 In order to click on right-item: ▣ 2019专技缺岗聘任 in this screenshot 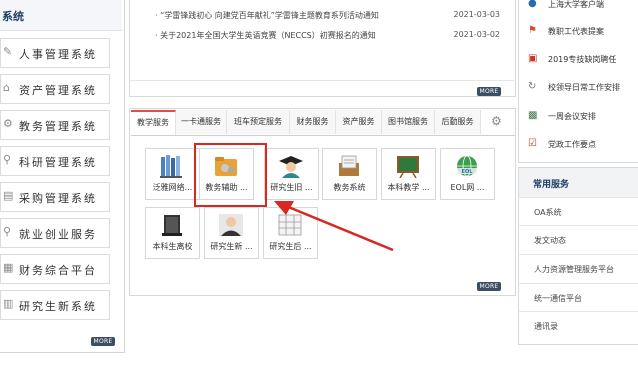, I will do `click(579, 60)`.